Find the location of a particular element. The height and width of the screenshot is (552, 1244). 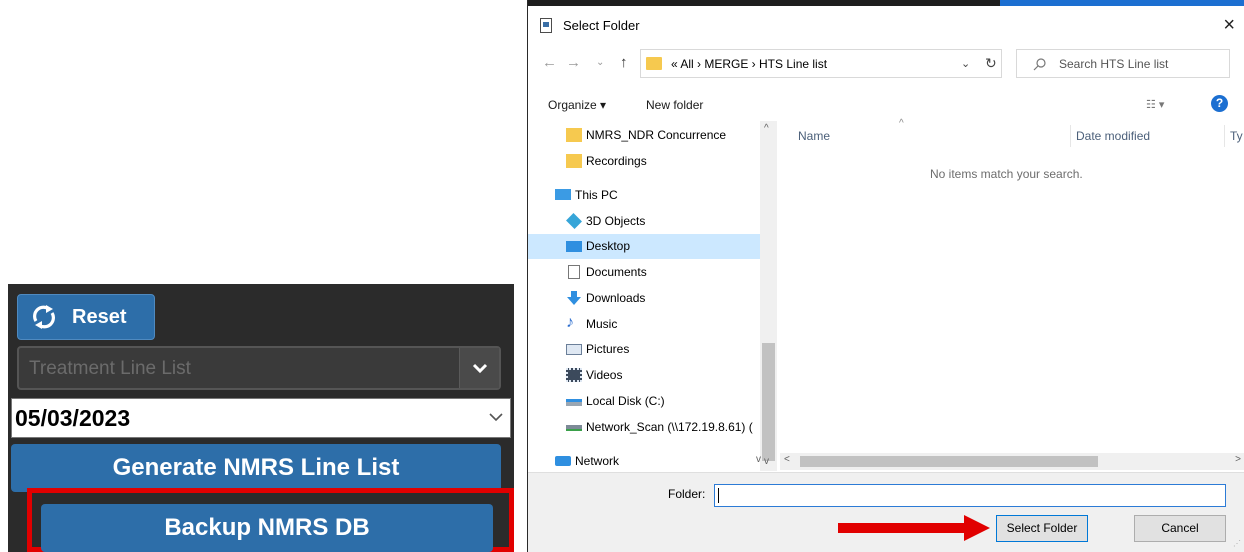

address-bar: « All › MERGE › HTS Line list ⌄ ↻ is located at coordinates (821, 63).